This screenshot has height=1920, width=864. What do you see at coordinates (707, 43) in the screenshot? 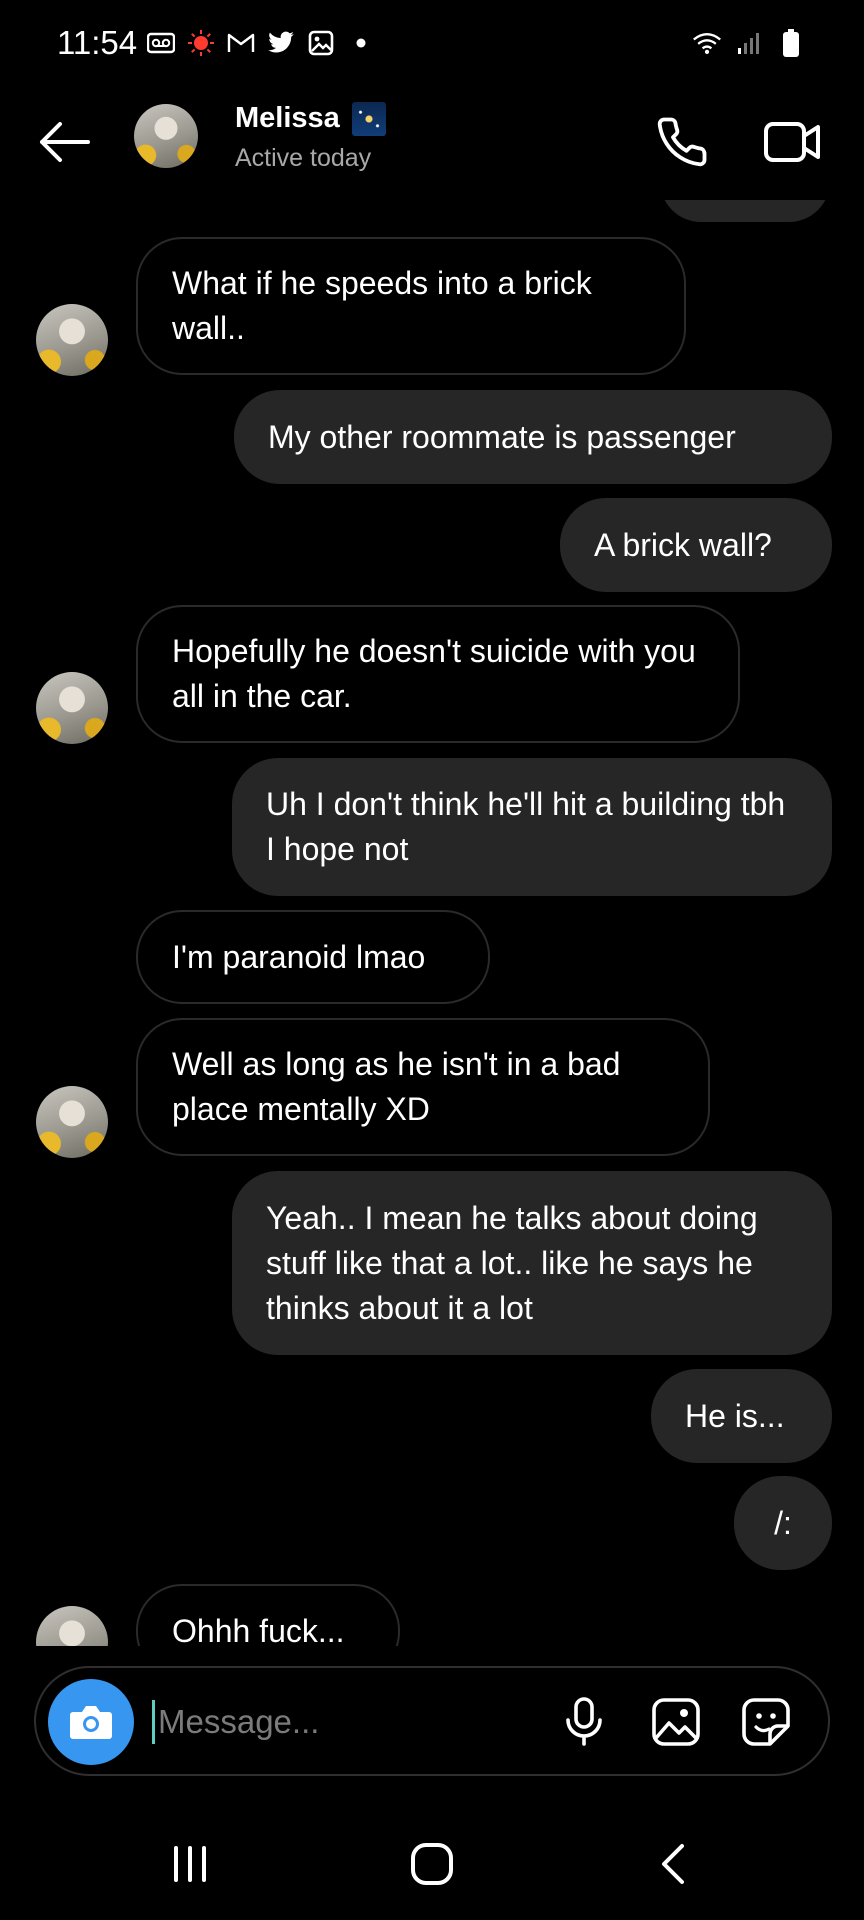
I see `wifi-icon` at bounding box center [707, 43].